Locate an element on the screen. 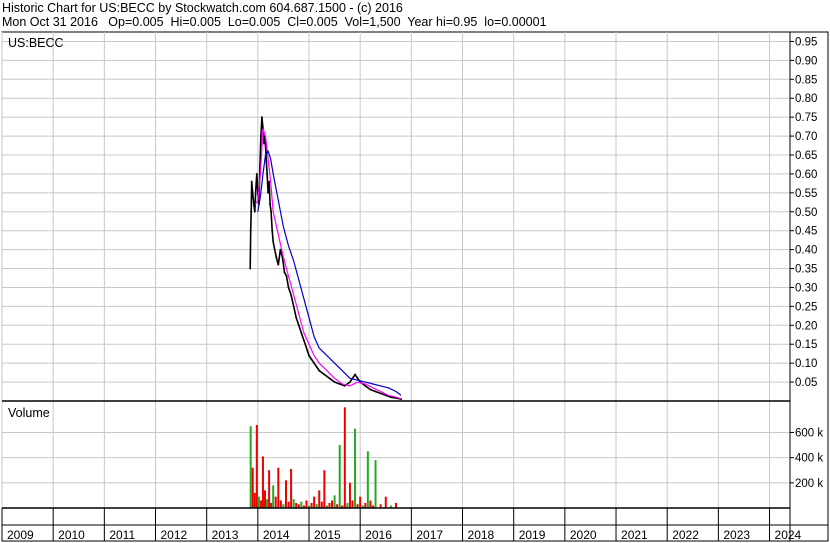 This screenshot has height=543, width=830. x-tick-label: 2013 is located at coordinates (225, 535).